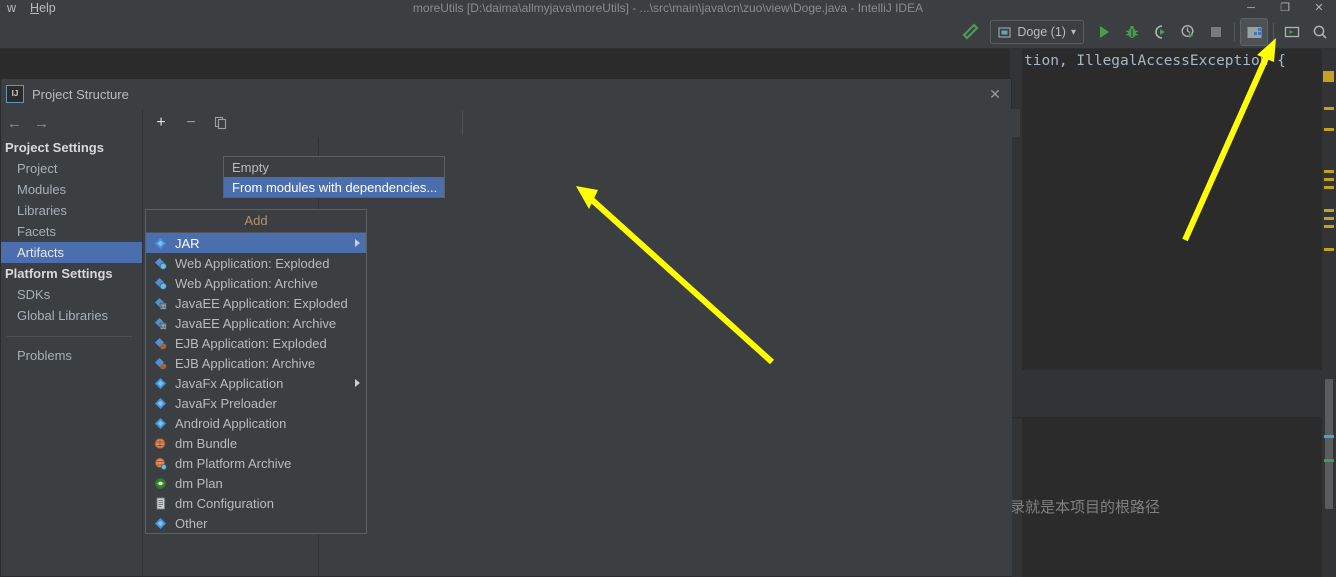 This screenshot has height=577, width=1336. Describe the element at coordinates (246, 283) in the screenshot. I see `menu-item-label: Web Application: Archive` at that location.